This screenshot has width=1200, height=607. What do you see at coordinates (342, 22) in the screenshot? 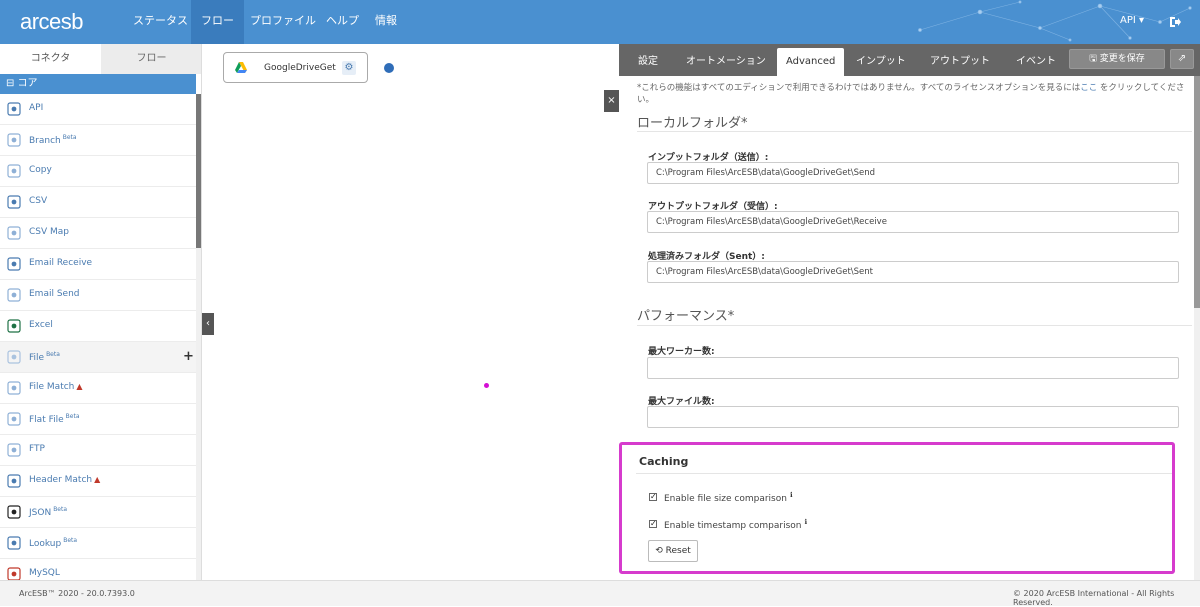
I see `nav-help: ヘルプ` at bounding box center [342, 22].